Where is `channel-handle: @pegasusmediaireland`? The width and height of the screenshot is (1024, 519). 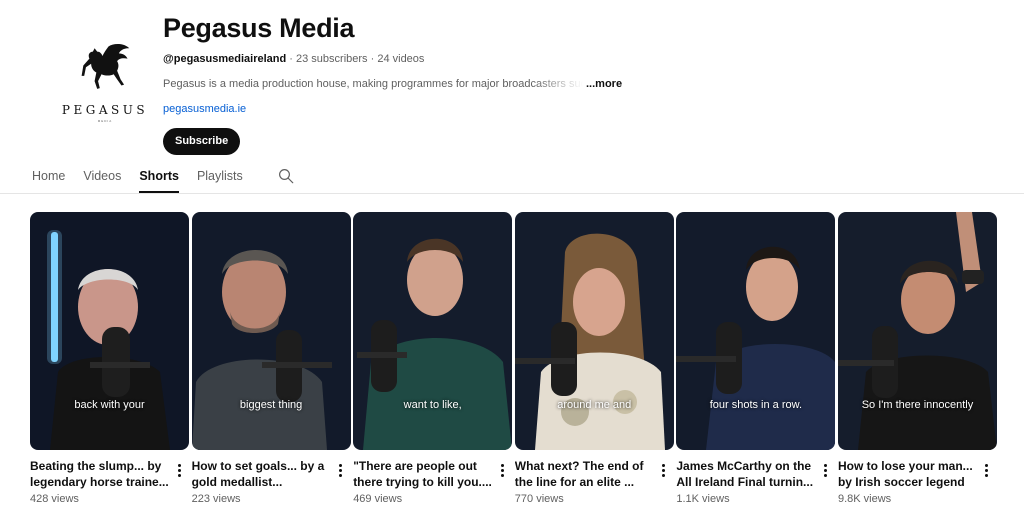
channel-handle: @pegasusmediaireland is located at coordinates (225, 59).